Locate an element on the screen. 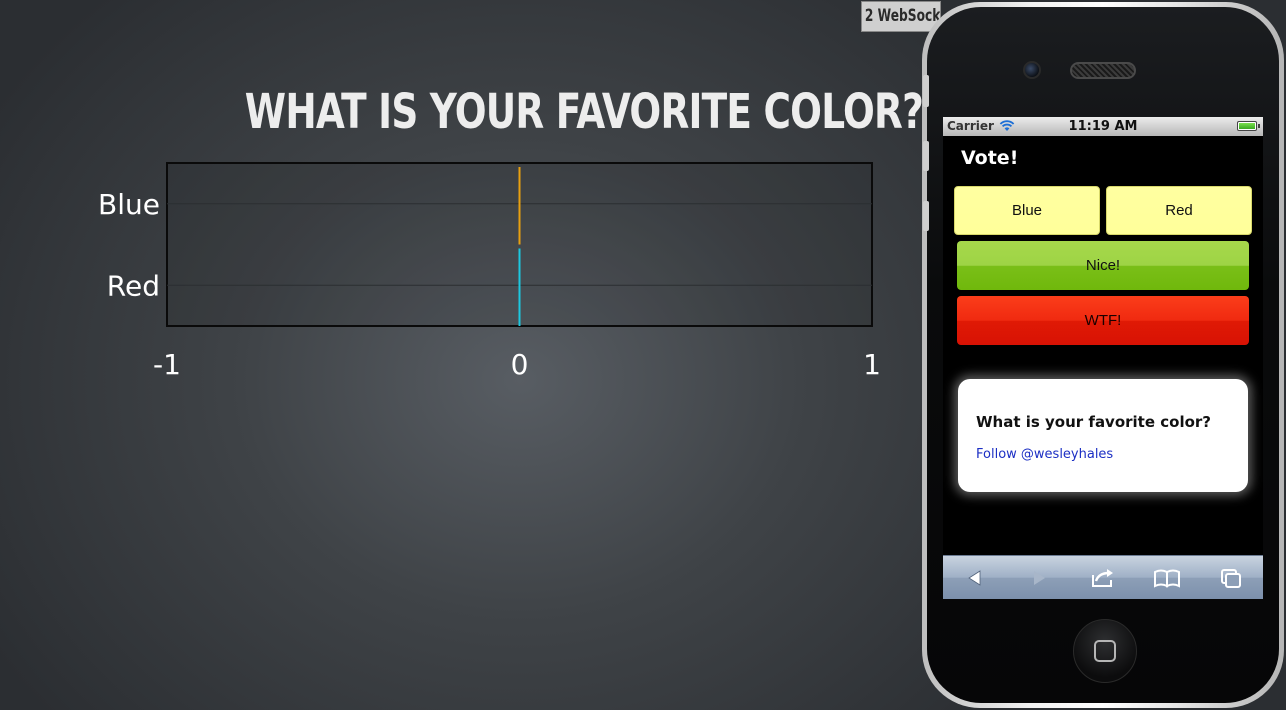 The image size is (1286, 710). status-bar: Carrier 11:19 AM is located at coordinates (1103, 126).